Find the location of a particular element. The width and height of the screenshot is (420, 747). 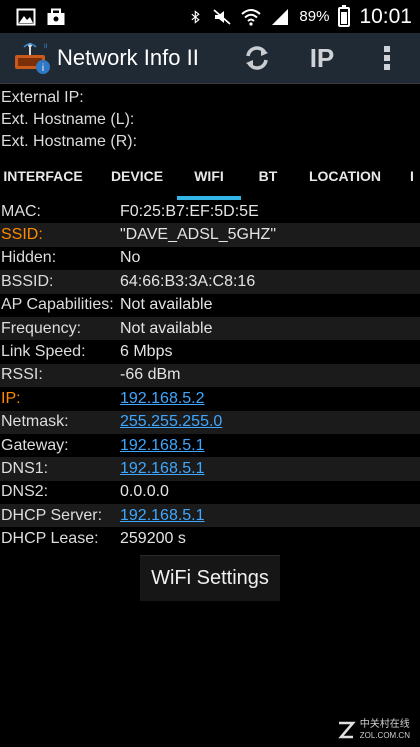

external-ip-label: External IP: is located at coordinates (42, 97).